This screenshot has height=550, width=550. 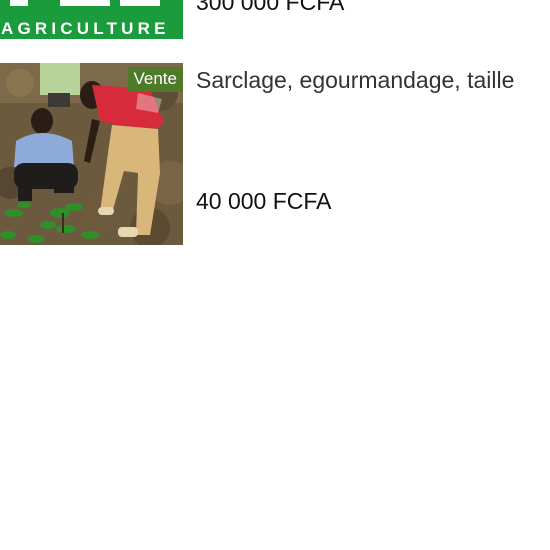 I want to click on listing-title: Sarclage, egourmandage, taille, so click(x=355, y=80).